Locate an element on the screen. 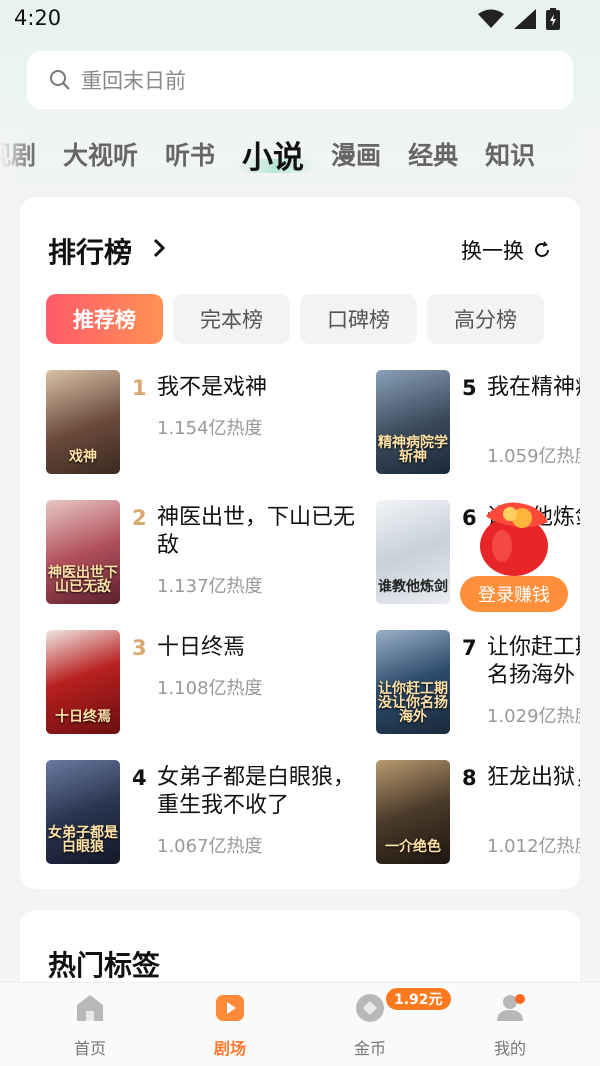 The width and height of the screenshot is (600, 1066). book-heat: 1.067亿热度 is located at coordinates (210, 846).